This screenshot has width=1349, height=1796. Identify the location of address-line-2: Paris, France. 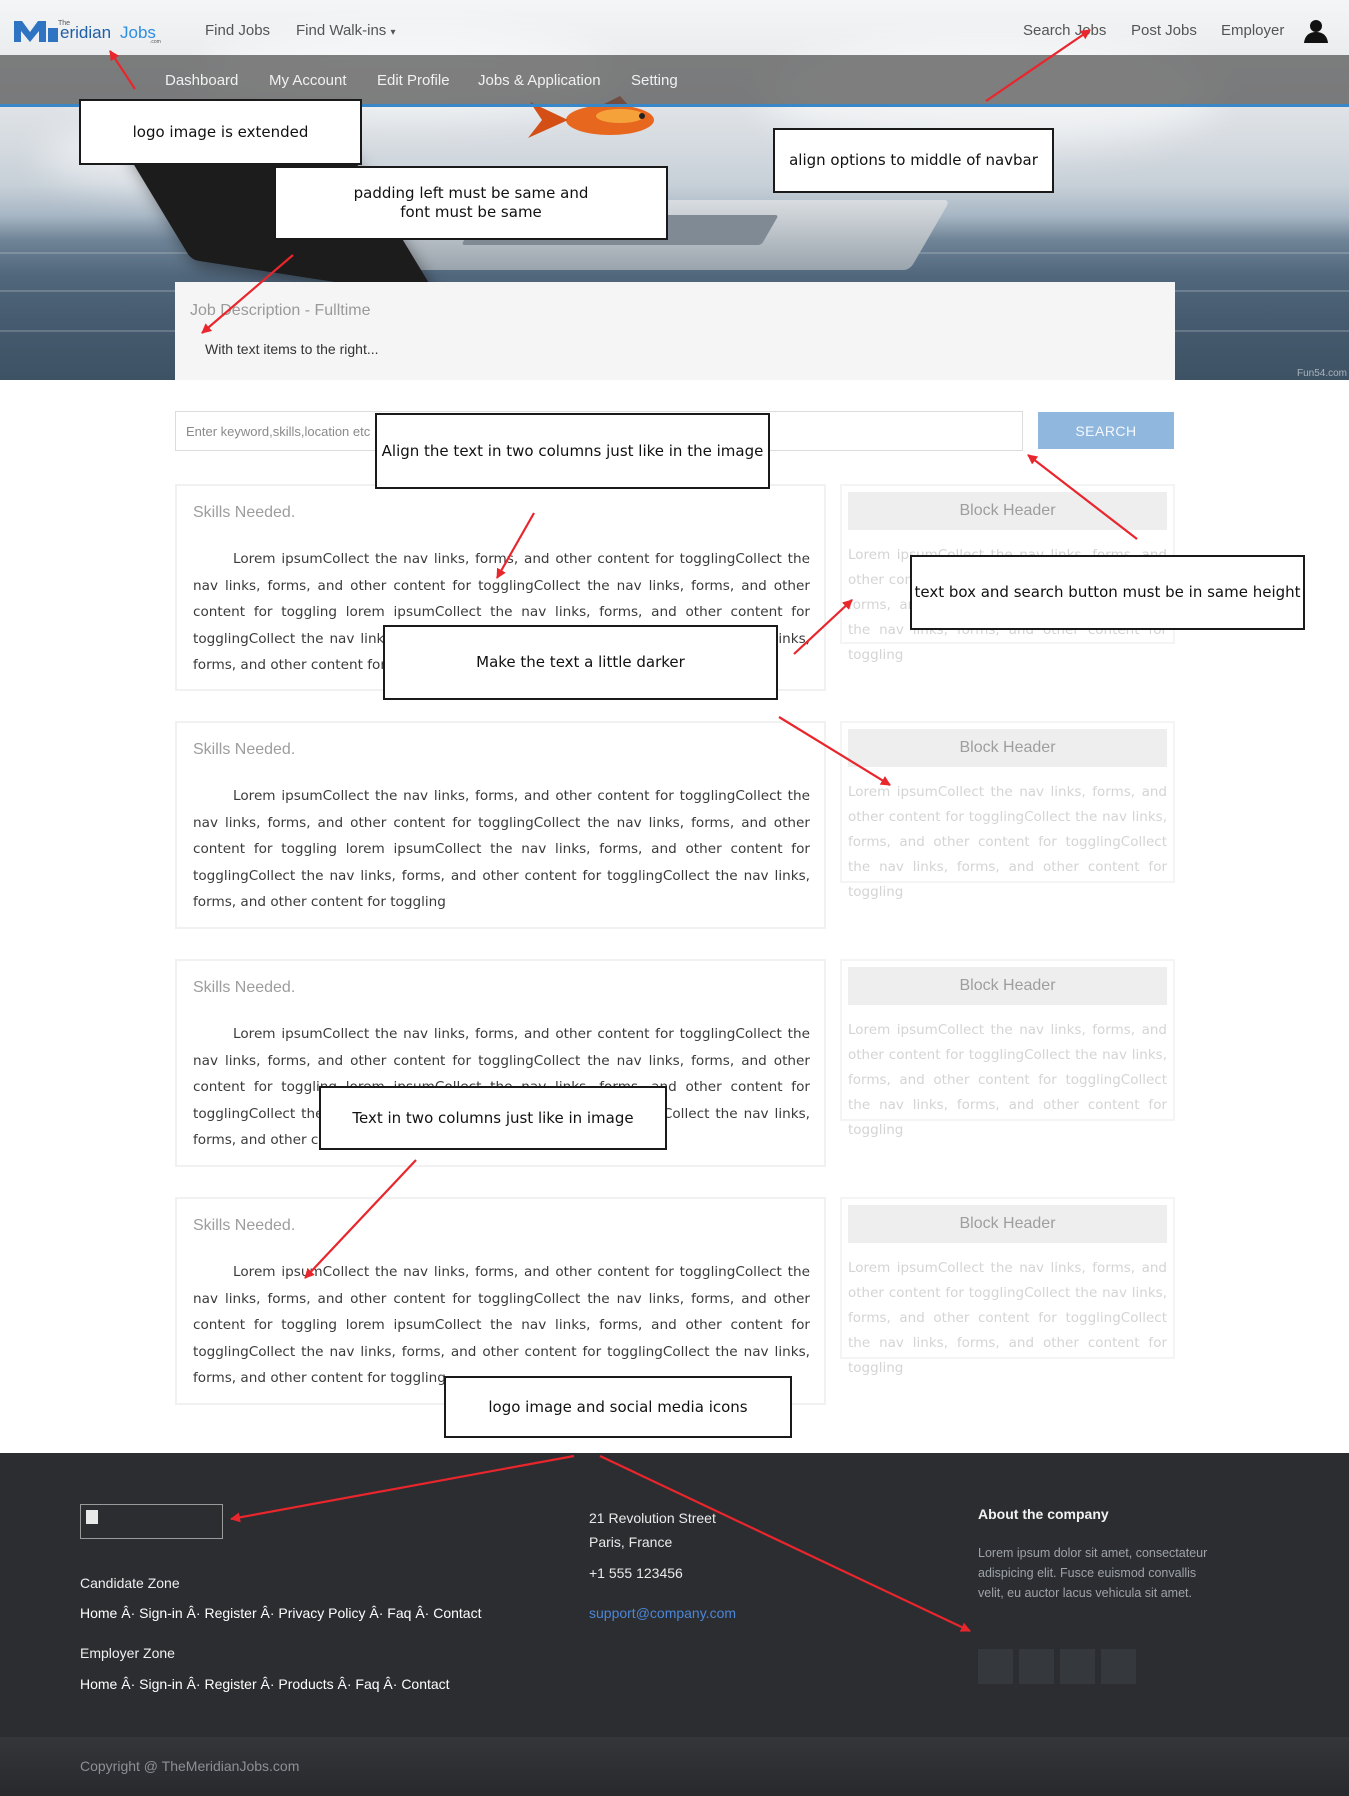
(631, 1542).